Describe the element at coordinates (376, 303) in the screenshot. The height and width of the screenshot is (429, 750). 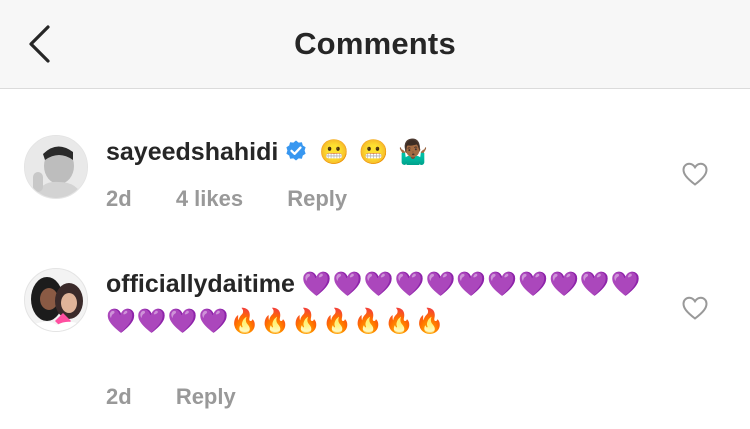
I see `comment-content: officiallydaitime 💜💜💜💜💜💜💜💜💜💜💜💜💜💜💜🔥🔥🔥🔥🔥🔥🔥` at that location.